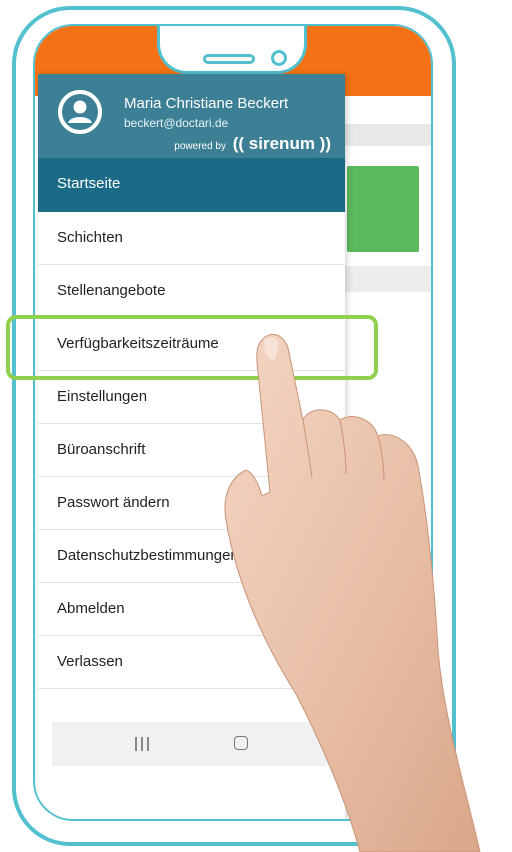 The width and height of the screenshot is (512, 852). I want to click on camera-icon, so click(279, 58).